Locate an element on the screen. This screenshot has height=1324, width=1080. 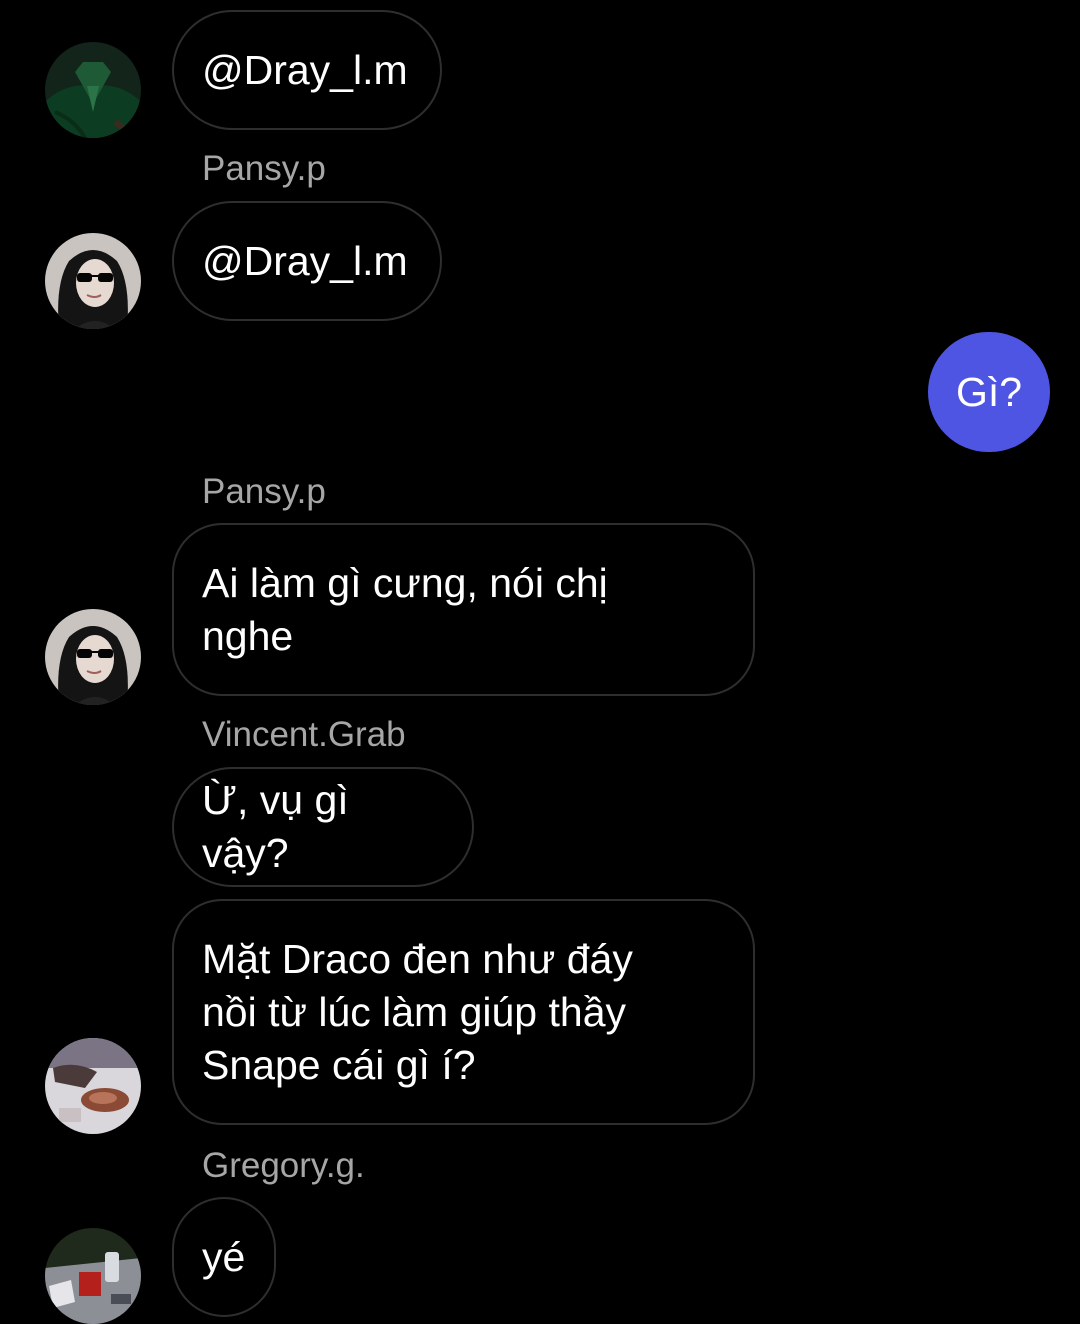
outgoing-message-bubble: Gì? is located at coordinates (989, 392).